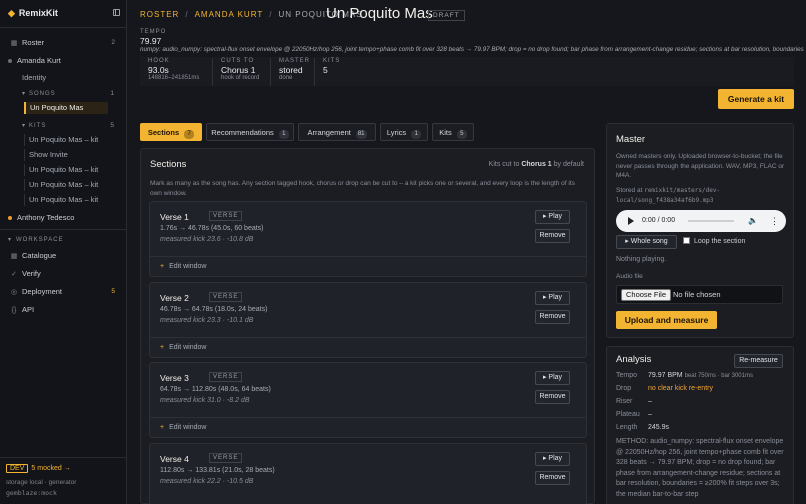 The image size is (806, 504). Describe the element at coordinates (337, 132) in the screenshot. I see `tab-arrangement: Arrangement 81` at that location.